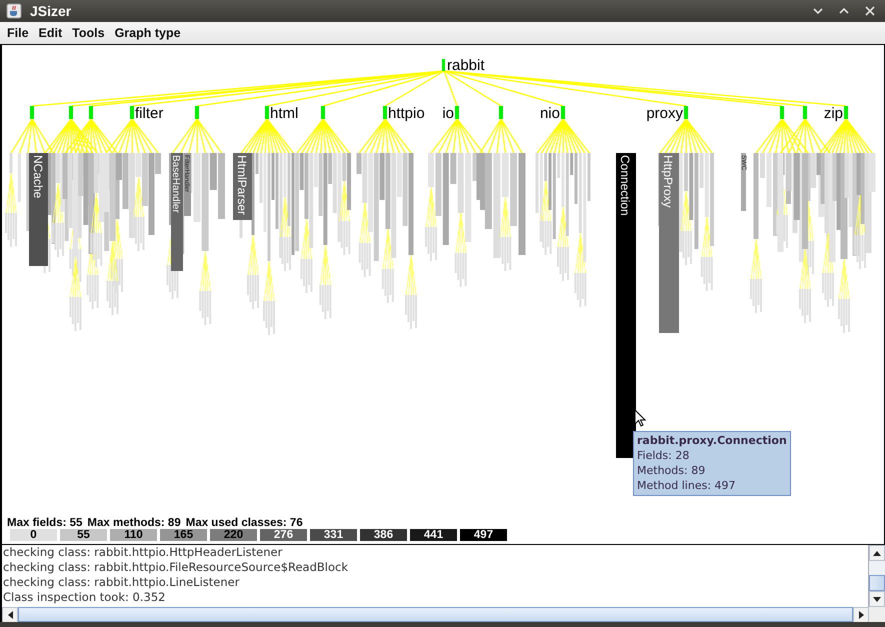 Image resolution: width=885 pixels, height=627 pixels. What do you see at coordinates (466, 65) in the screenshot?
I see `root-label: rabbit` at bounding box center [466, 65].